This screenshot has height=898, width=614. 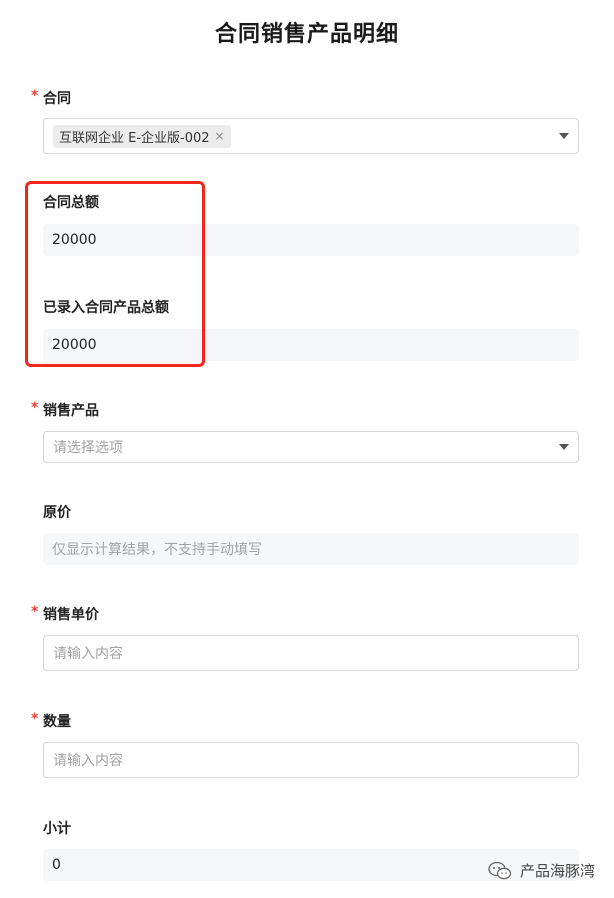 I want to click on contract-label: 合同, so click(x=57, y=99).